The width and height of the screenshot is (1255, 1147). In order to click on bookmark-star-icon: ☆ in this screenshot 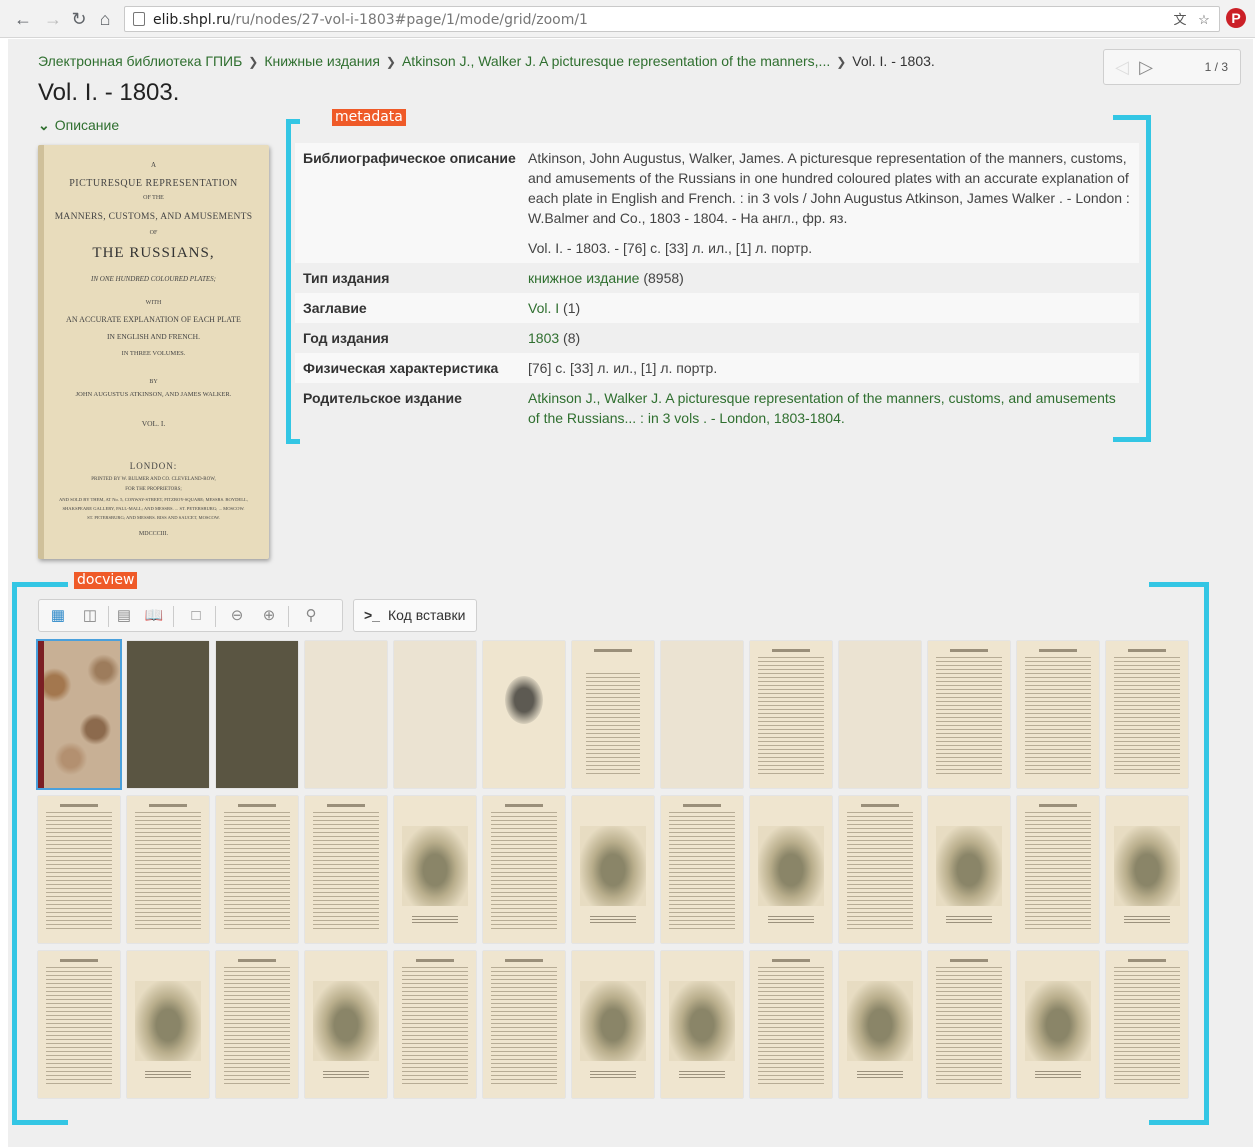, I will do `click(1204, 20)`.